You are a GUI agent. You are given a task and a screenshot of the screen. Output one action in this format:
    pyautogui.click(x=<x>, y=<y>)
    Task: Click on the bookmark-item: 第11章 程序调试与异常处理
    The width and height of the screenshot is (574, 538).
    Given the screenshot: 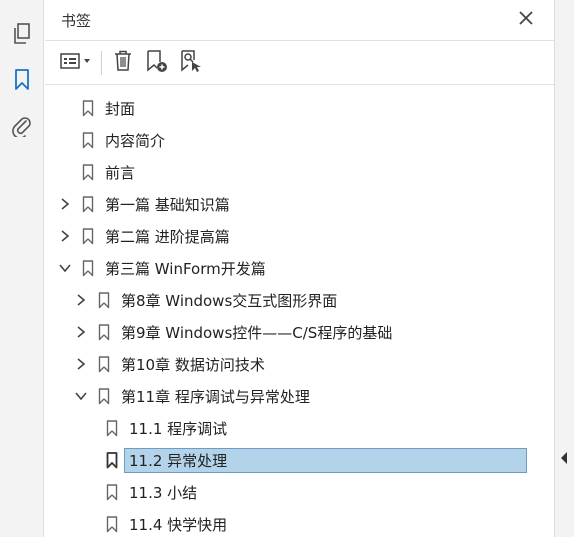 What is the action you would take?
    pyautogui.click(x=191, y=396)
    